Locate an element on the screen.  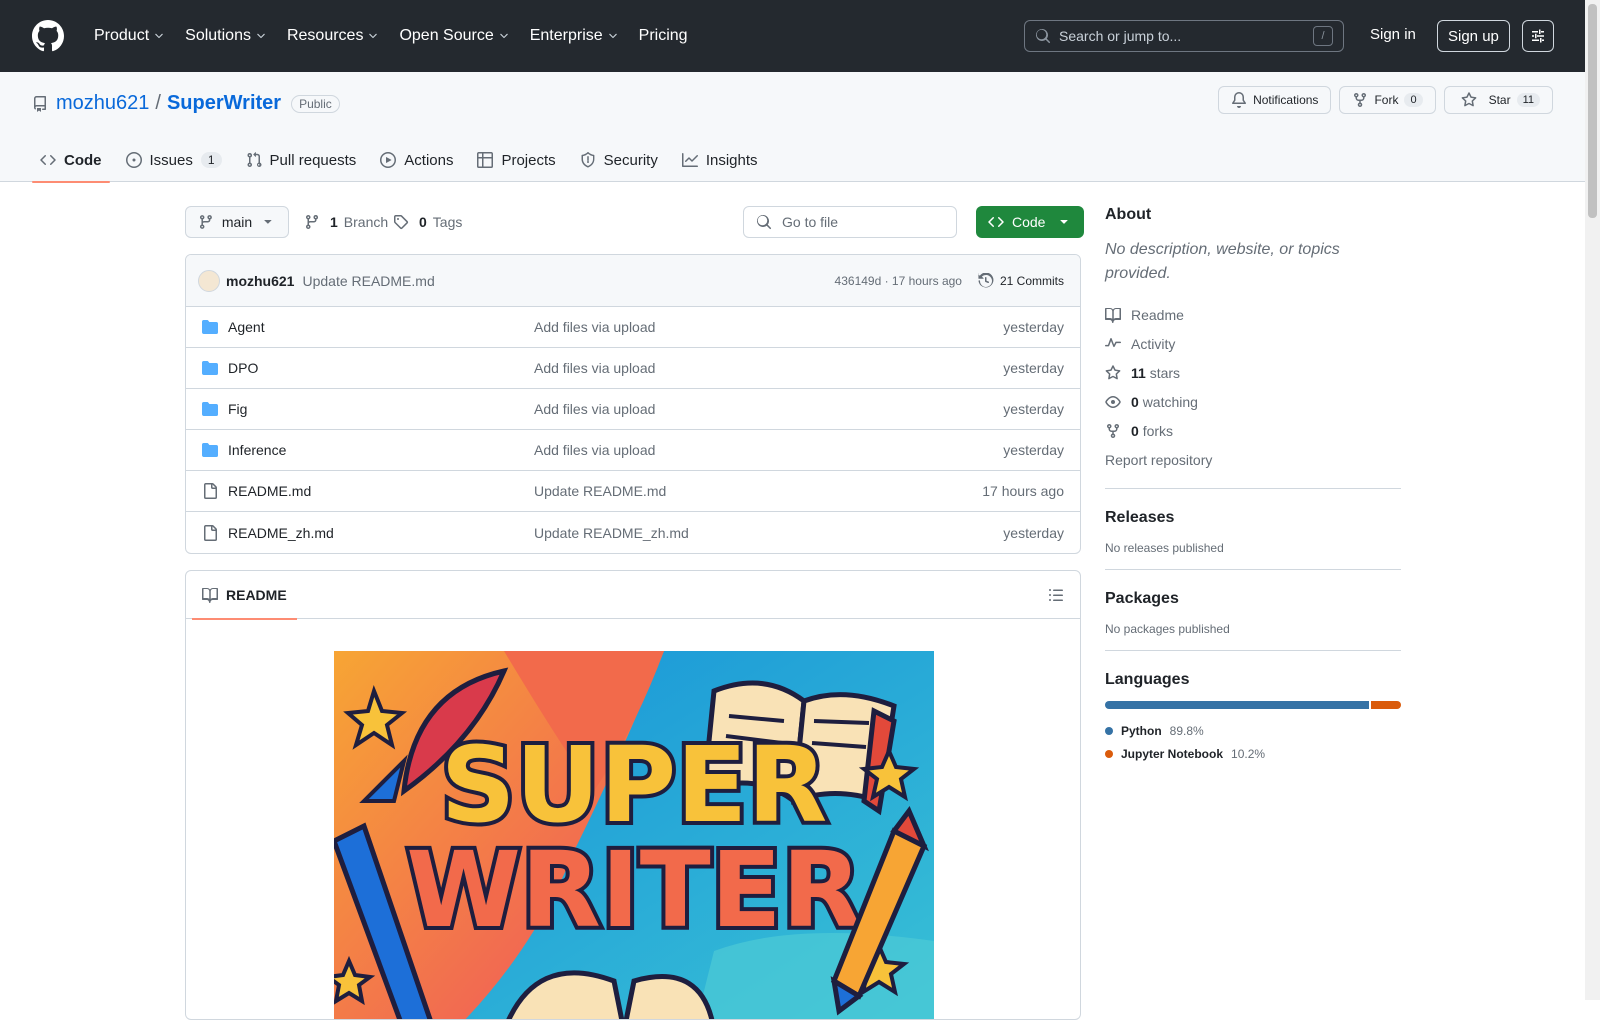
sign-in-link: Sign in is located at coordinates (1393, 34).